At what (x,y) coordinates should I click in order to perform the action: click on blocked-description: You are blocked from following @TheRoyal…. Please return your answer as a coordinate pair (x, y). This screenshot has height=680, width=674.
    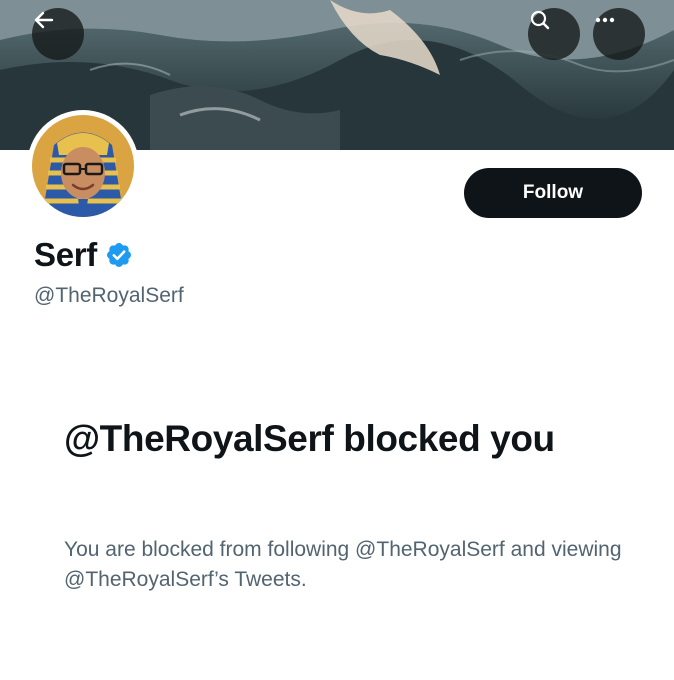
    Looking at the image, I should click on (343, 564).